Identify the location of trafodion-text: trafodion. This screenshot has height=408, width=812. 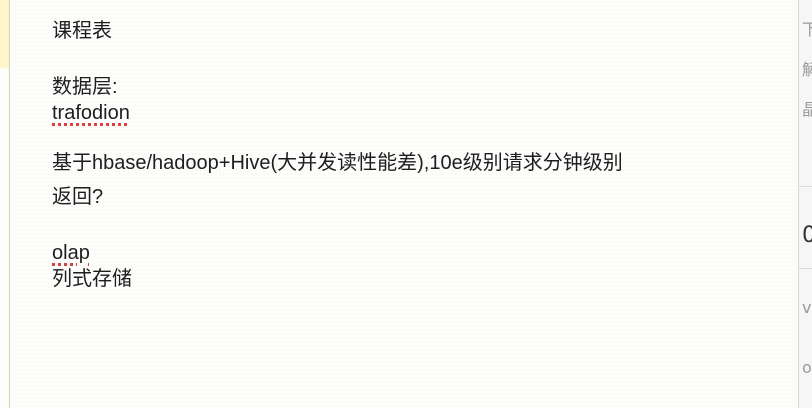
(91, 113).